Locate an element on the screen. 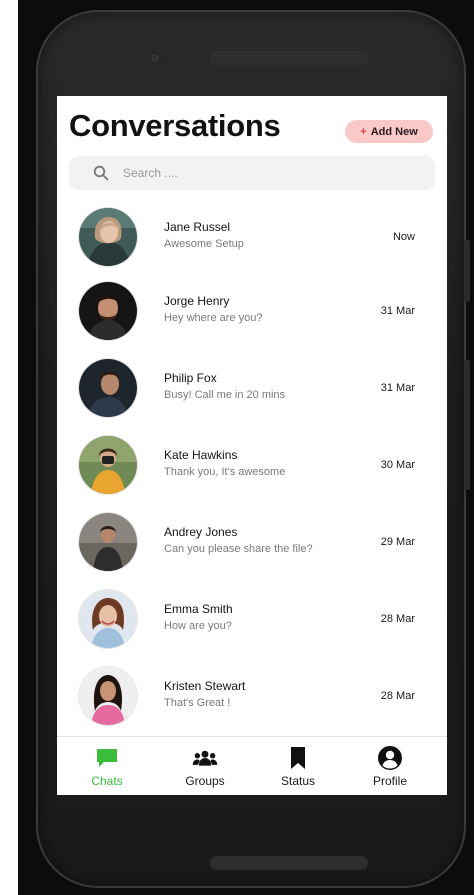 The height and width of the screenshot is (895, 474). search-bar is located at coordinates (252, 173).